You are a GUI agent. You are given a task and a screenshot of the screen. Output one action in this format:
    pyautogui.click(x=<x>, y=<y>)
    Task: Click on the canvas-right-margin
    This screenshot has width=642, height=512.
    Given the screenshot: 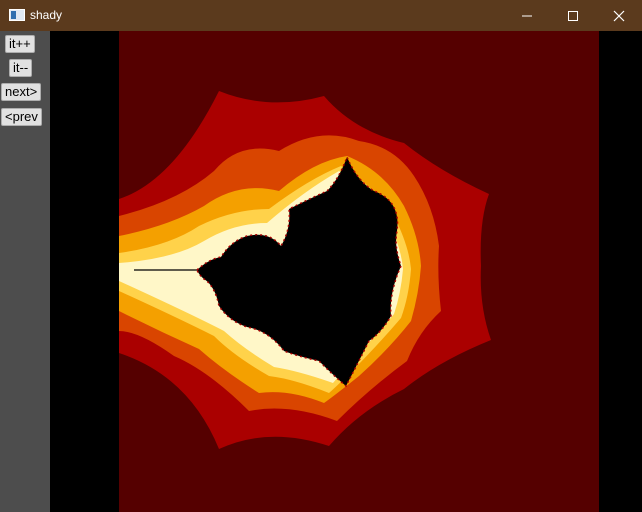 What is the action you would take?
    pyautogui.click(x=620, y=271)
    